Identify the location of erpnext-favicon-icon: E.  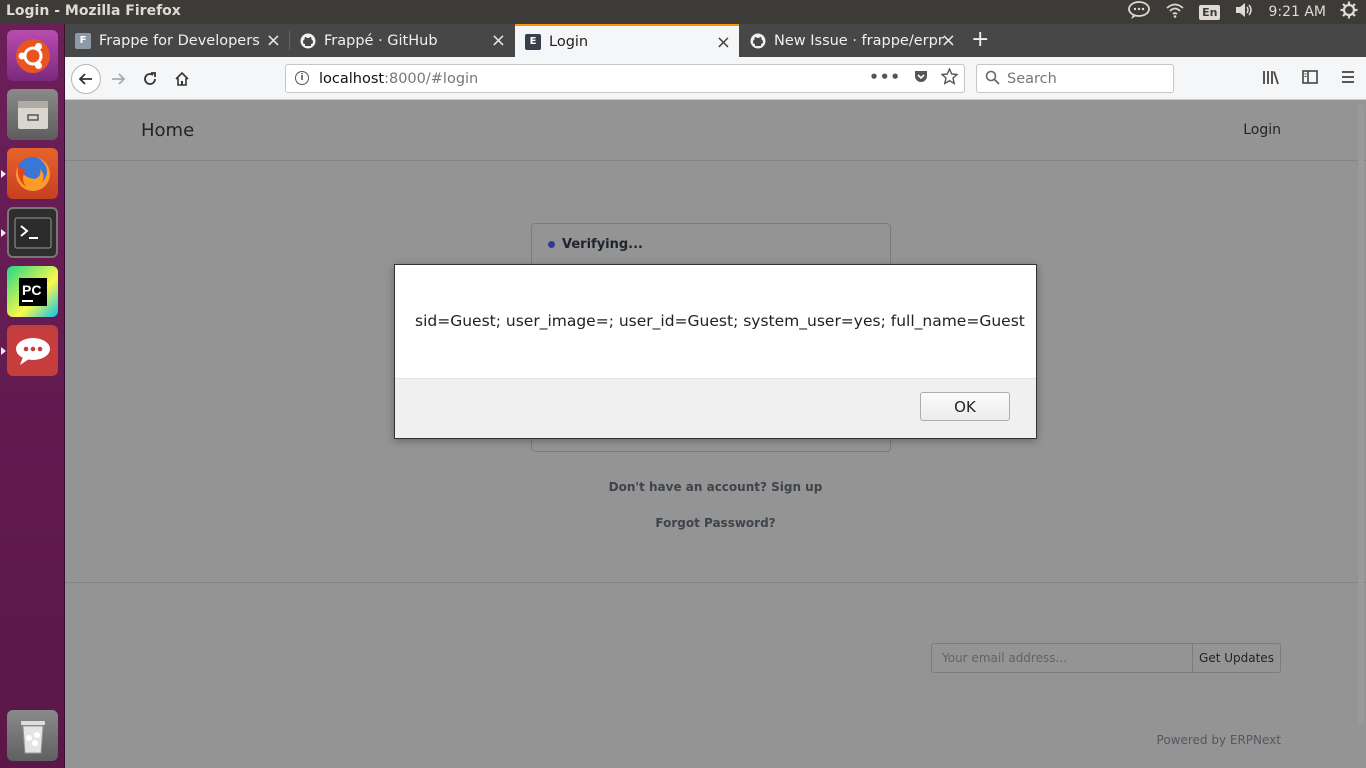
(533, 41).